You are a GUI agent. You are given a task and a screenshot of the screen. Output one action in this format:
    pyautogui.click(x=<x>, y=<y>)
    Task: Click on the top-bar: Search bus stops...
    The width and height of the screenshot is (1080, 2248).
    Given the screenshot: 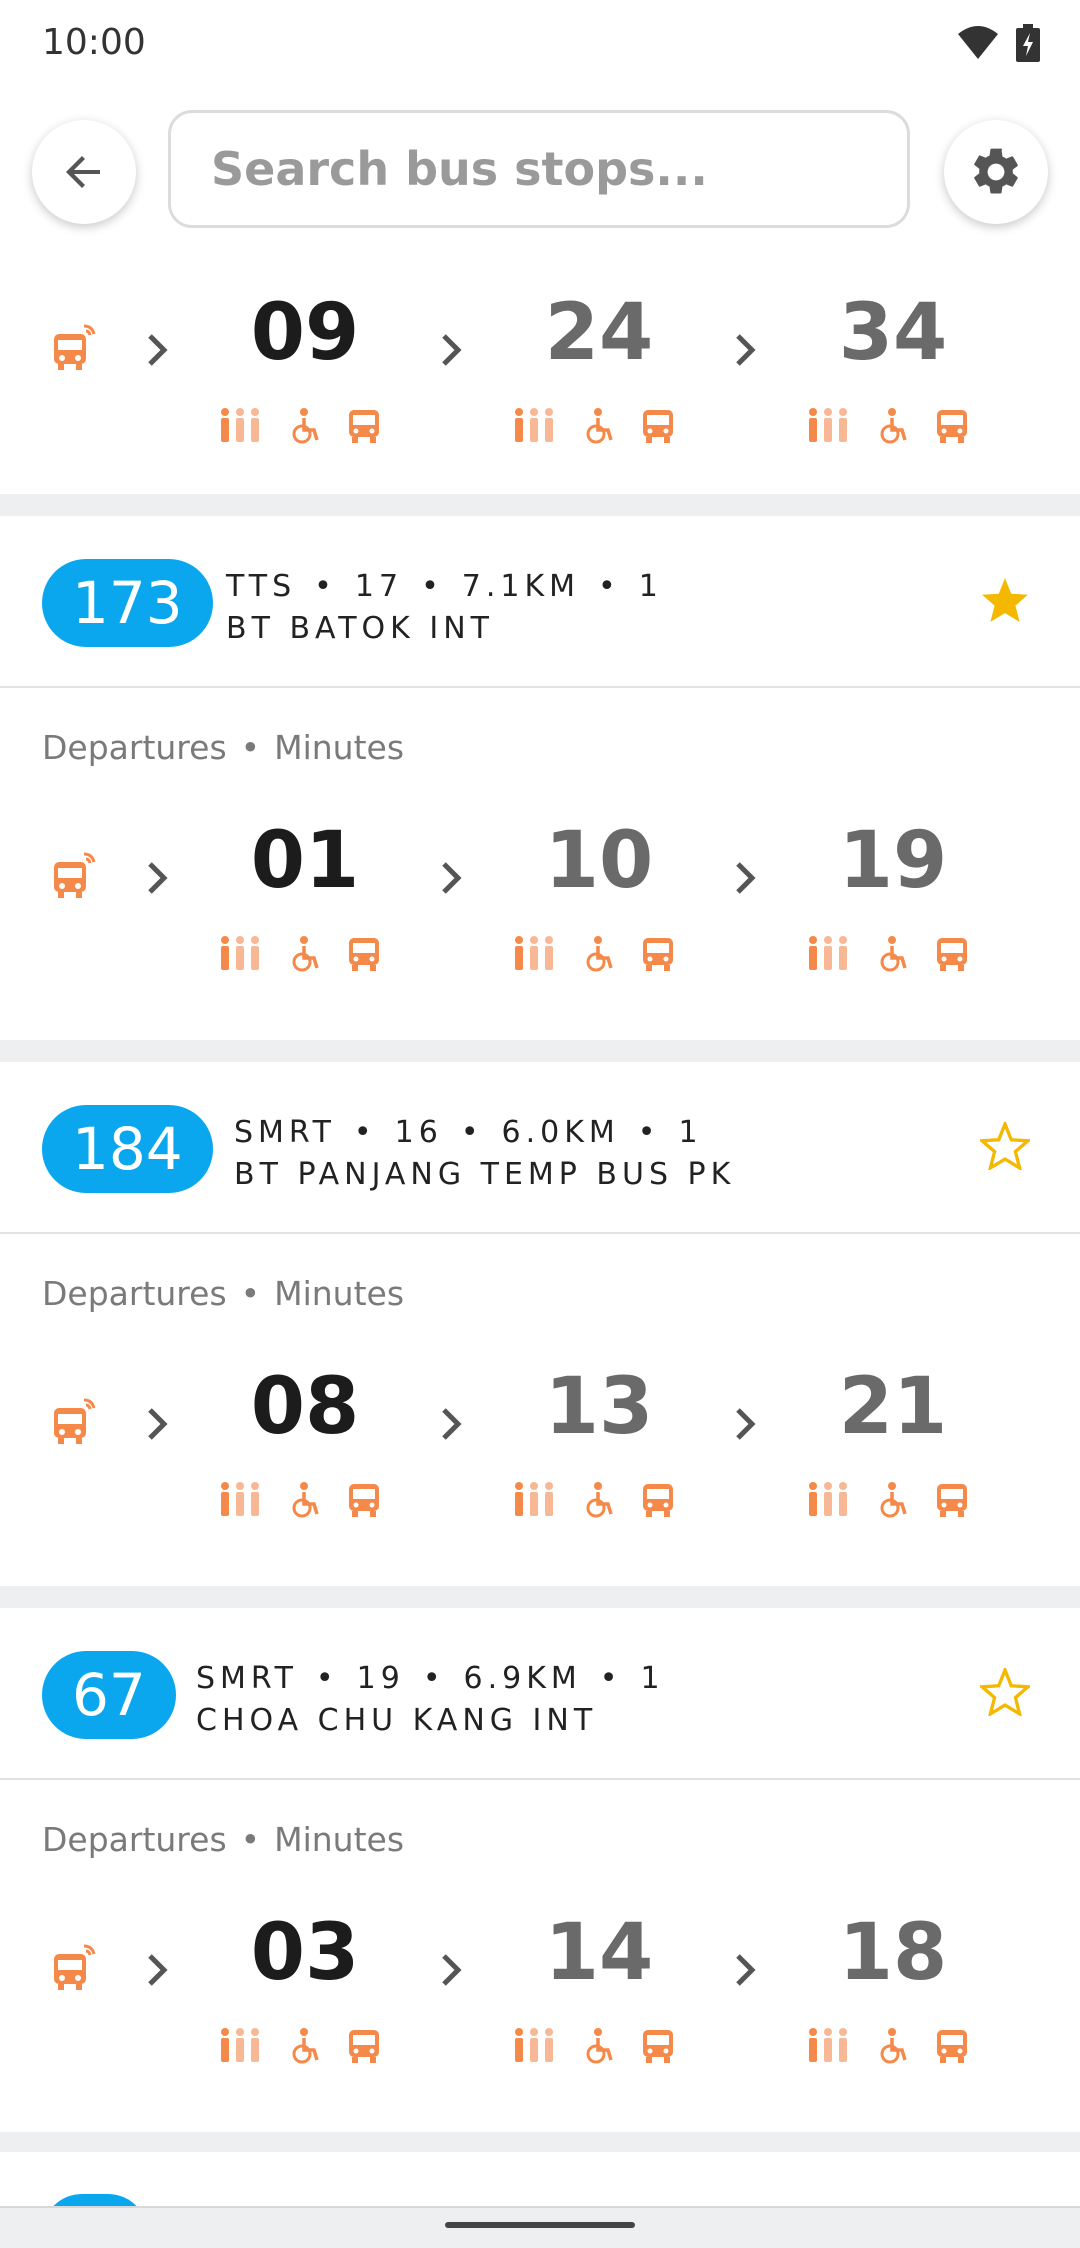 What is the action you would take?
    pyautogui.click(x=540, y=173)
    